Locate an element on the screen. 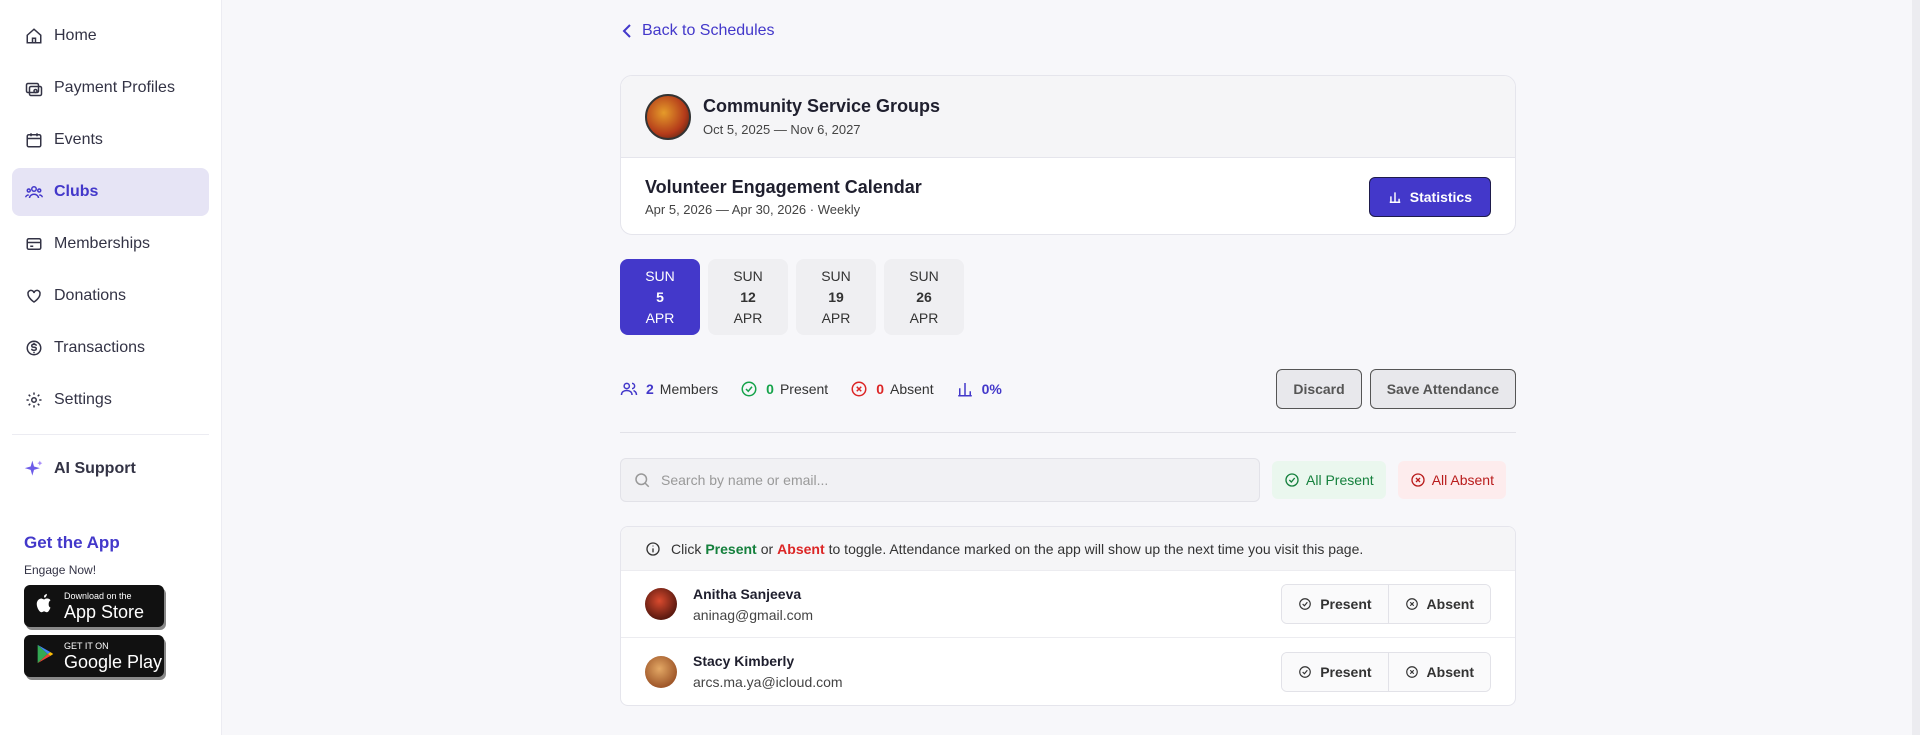 Image resolution: width=1920 pixels, height=735 pixels. page-scrollbar is located at coordinates (1916, 367).